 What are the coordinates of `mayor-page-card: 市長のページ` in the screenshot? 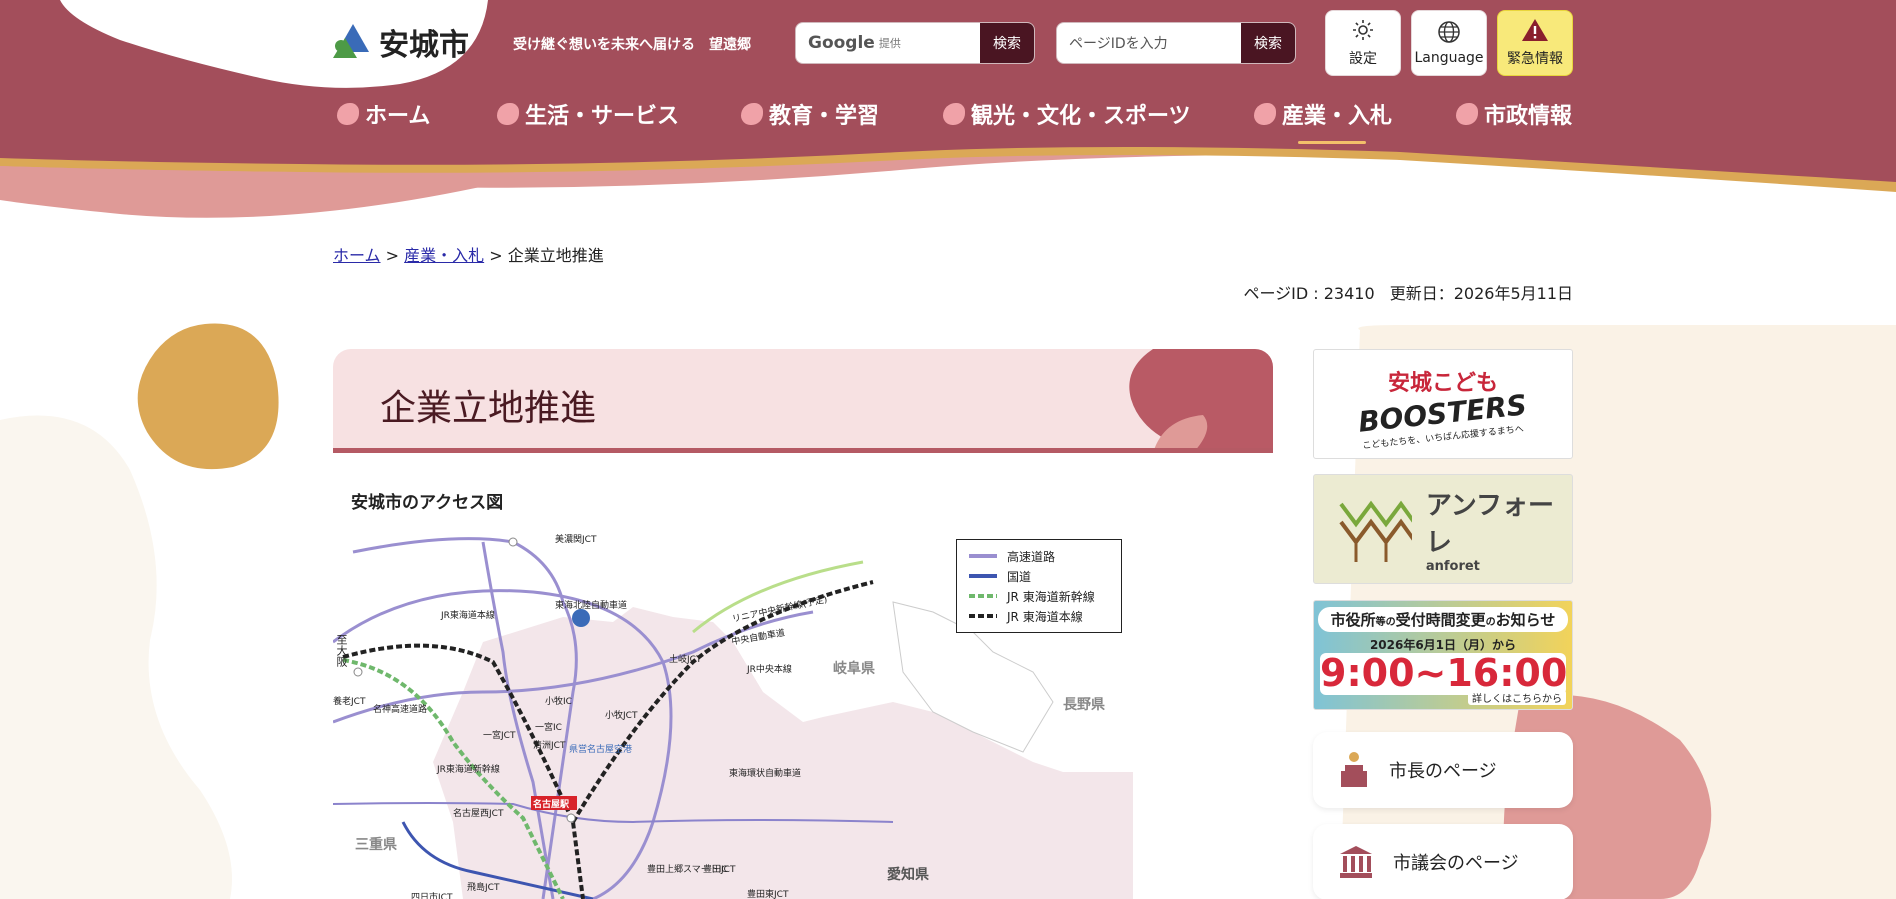 It's located at (1443, 770).